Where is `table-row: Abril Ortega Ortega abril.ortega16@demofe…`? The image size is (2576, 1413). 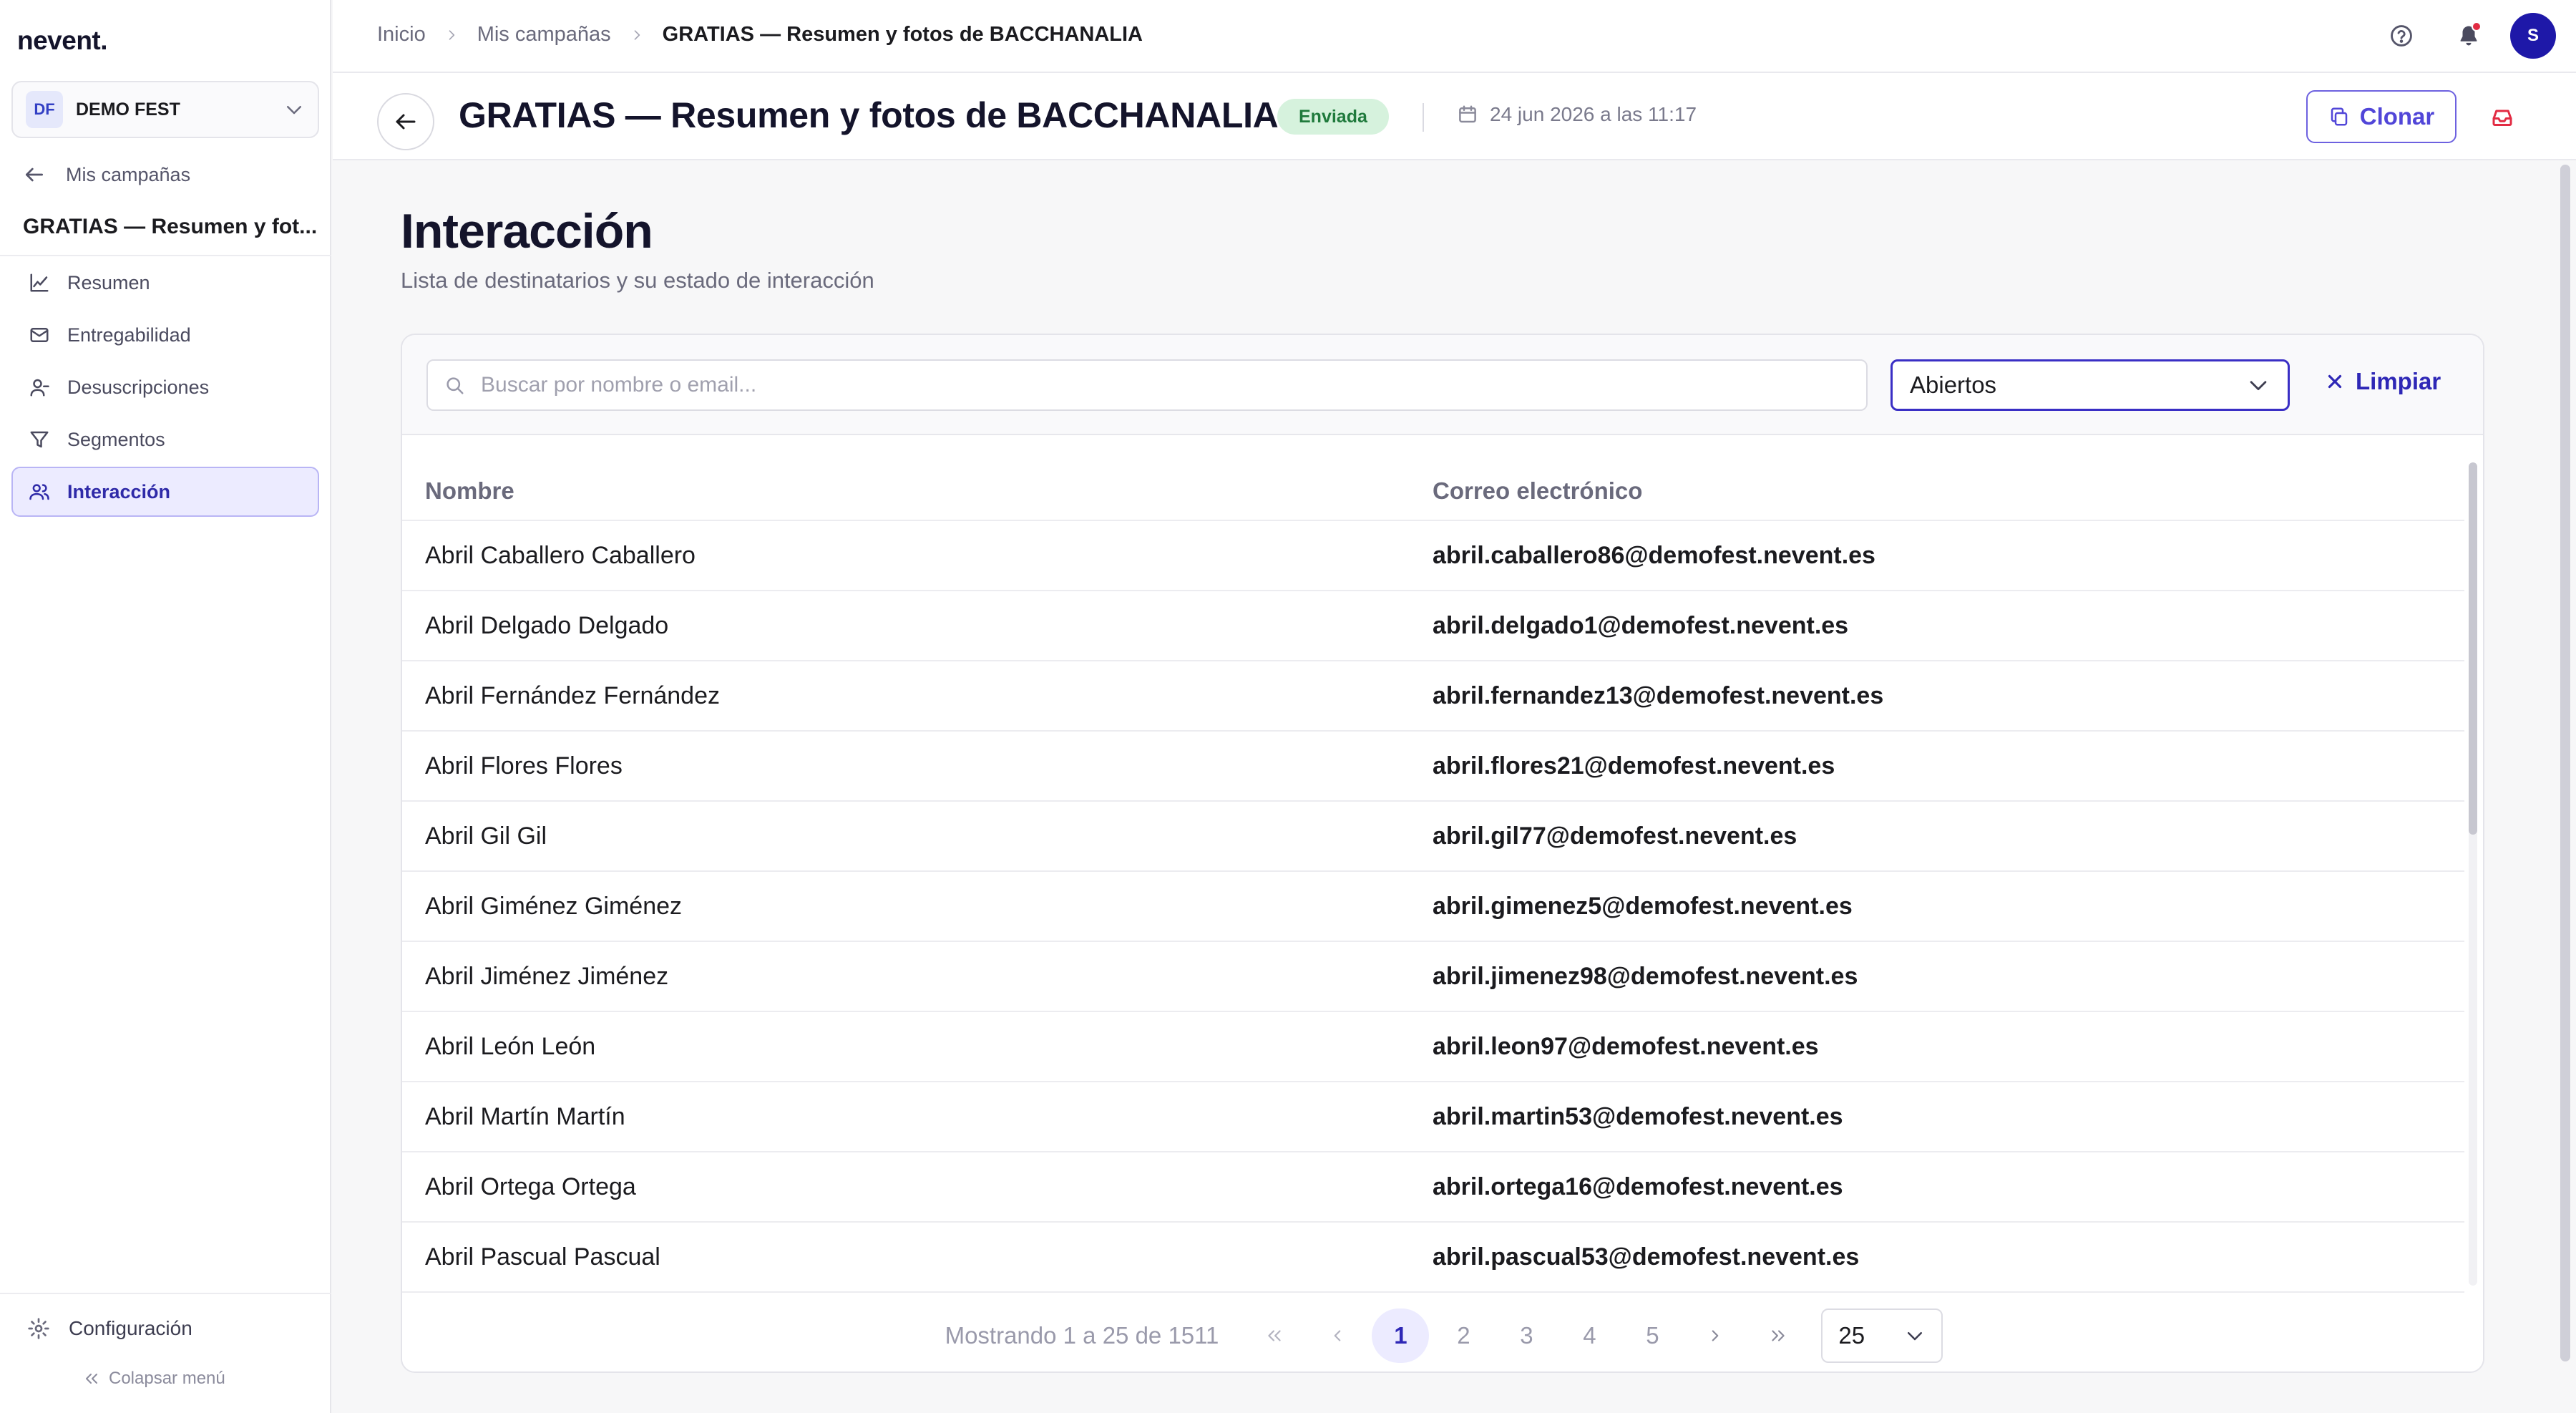 table-row: Abril Ortega Ortega abril.ortega16@demofe… is located at coordinates (1433, 1187).